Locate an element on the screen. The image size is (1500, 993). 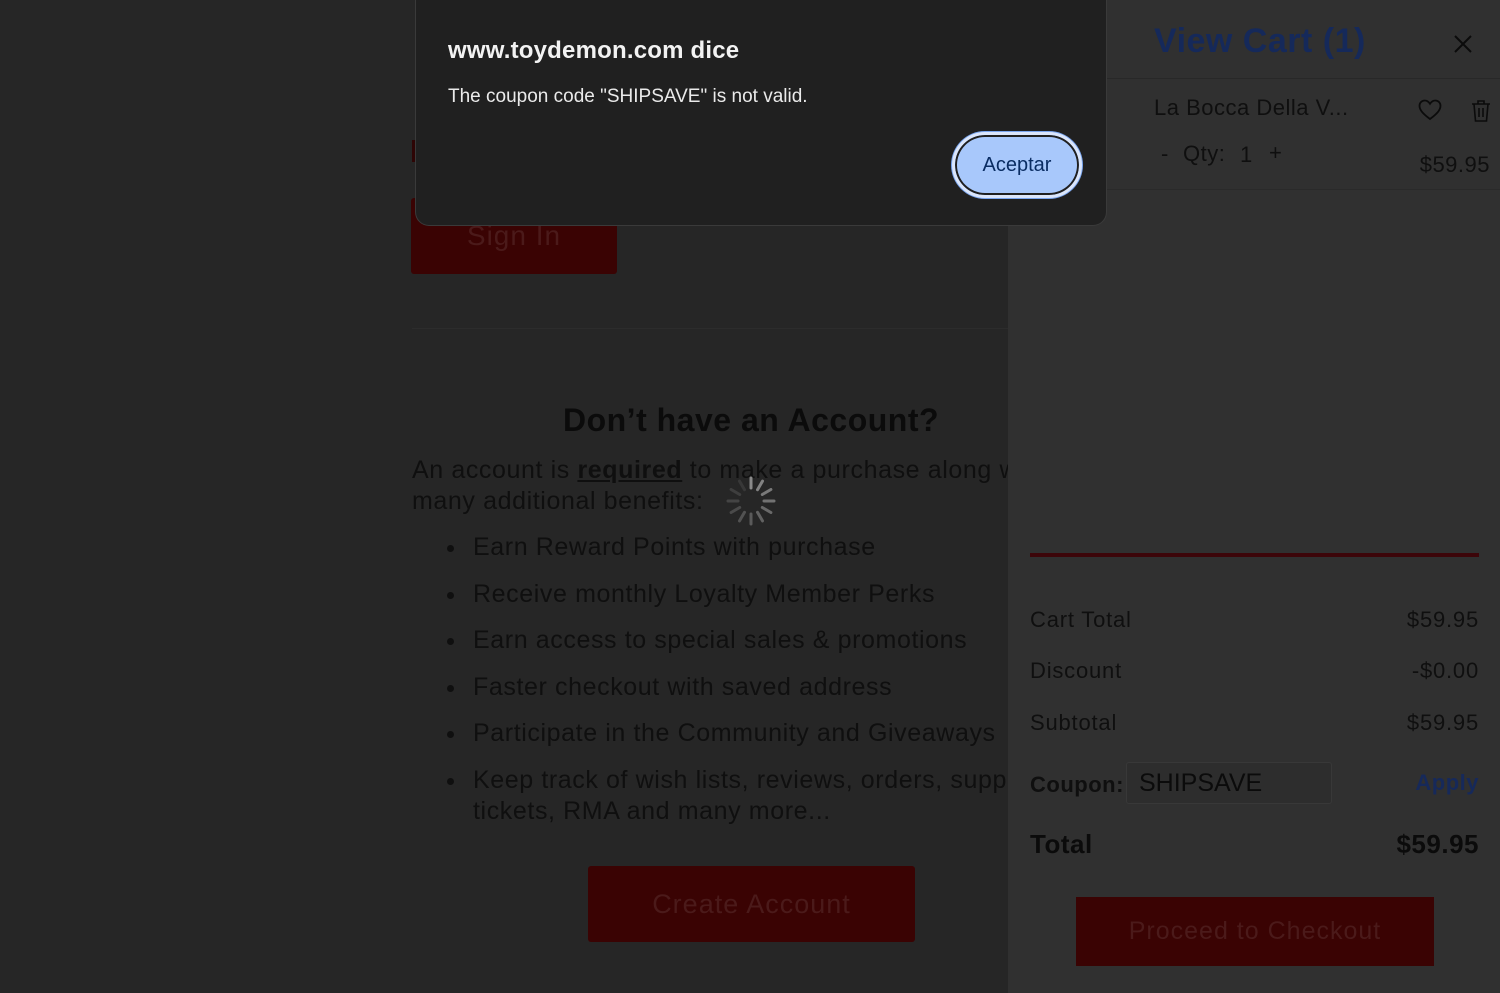
qty-decrease-button: - is located at coordinates (1164, 154).